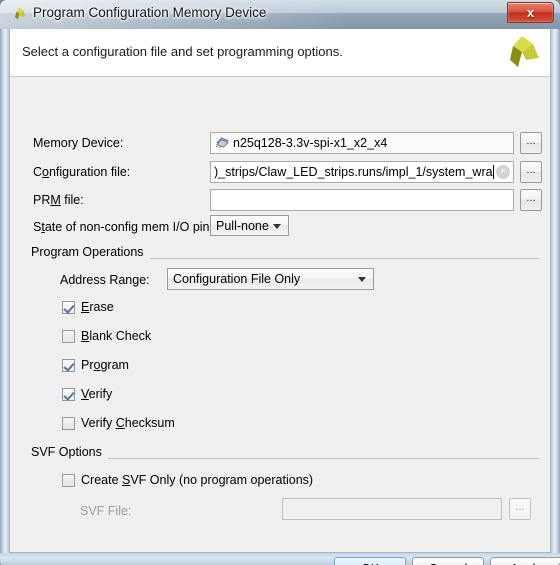  Describe the element at coordinates (132, 227) in the screenshot. I see `label-part-post: ate of non-config mem I/O pins:` at that location.